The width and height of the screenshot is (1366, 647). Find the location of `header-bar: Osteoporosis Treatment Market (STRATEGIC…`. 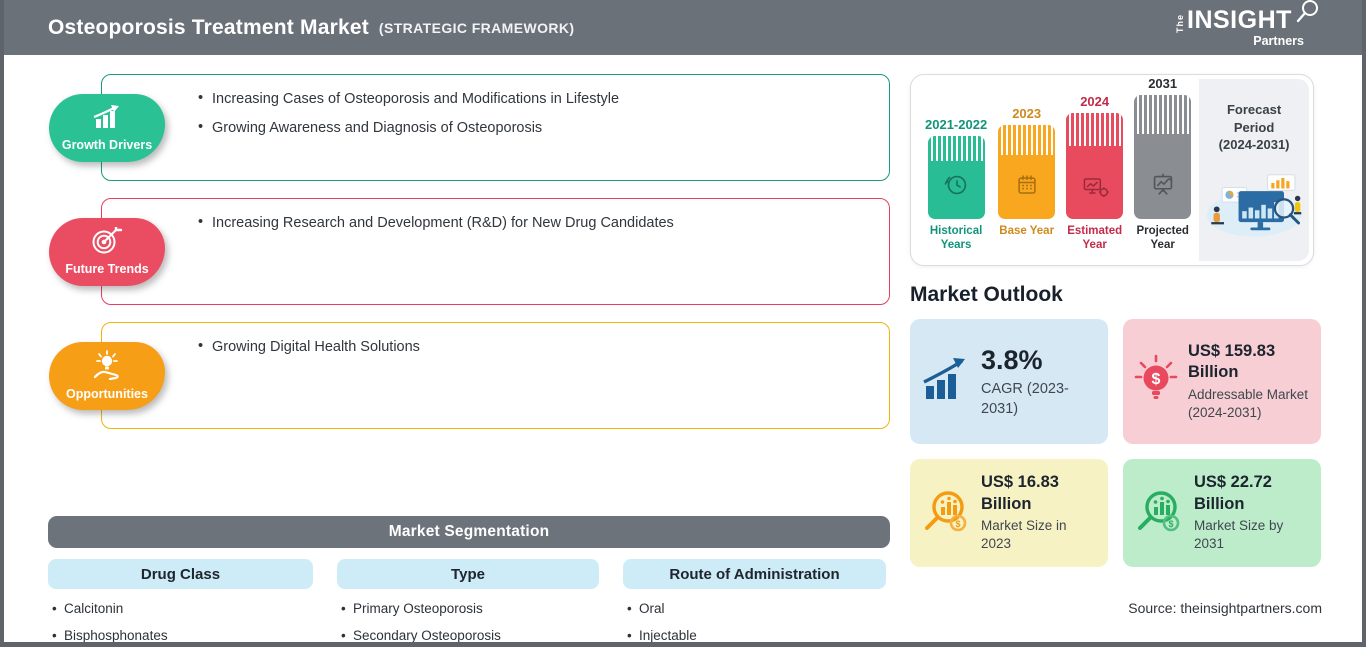

header-bar: Osteoporosis Treatment Market (STRATEGIC… is located at coordinates (683, 27).